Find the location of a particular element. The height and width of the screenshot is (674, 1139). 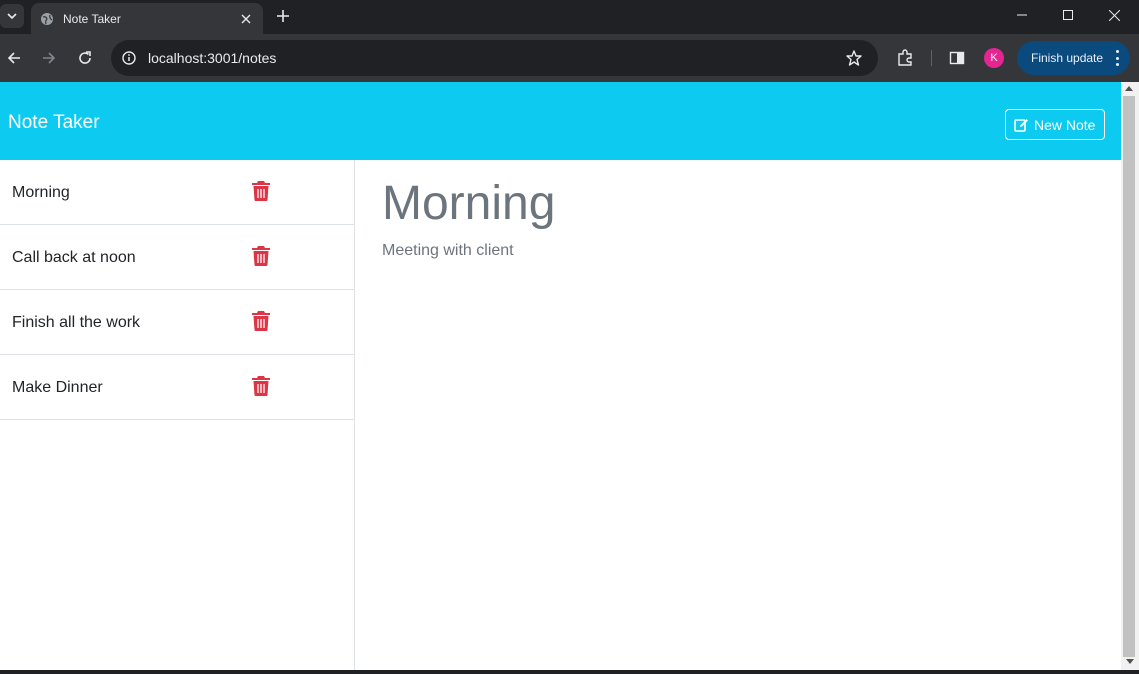

finish-update-button: Finish update is located at coordinates (1073, 58).